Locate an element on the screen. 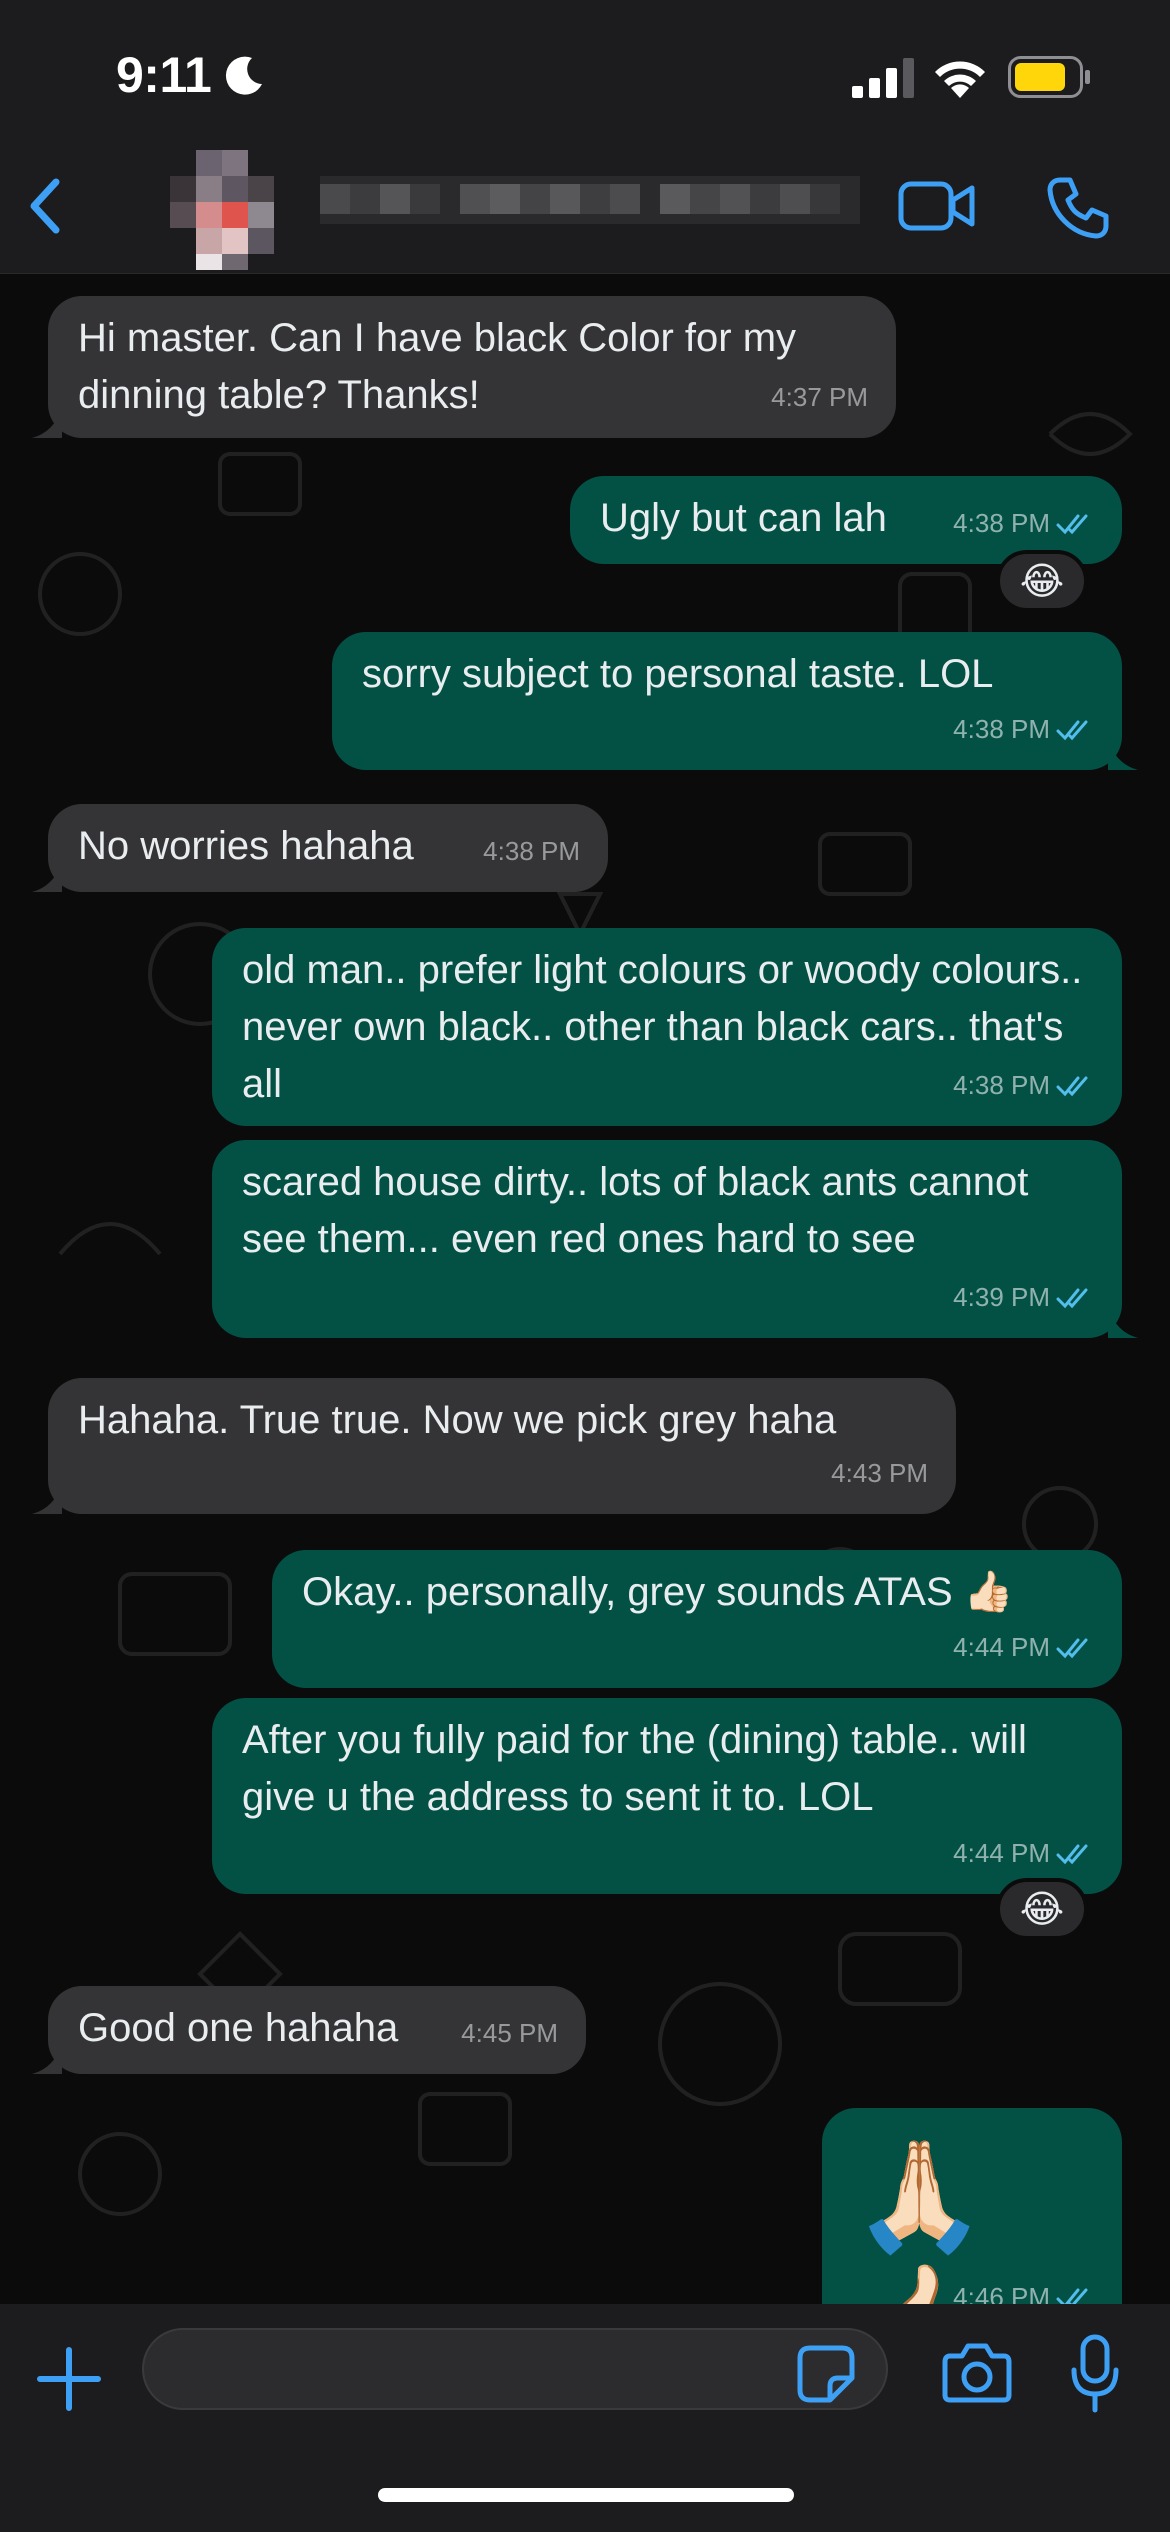 This screenshot has width=1170, height=2532. status-time: 9:11 is located at coordinates (164, 75).